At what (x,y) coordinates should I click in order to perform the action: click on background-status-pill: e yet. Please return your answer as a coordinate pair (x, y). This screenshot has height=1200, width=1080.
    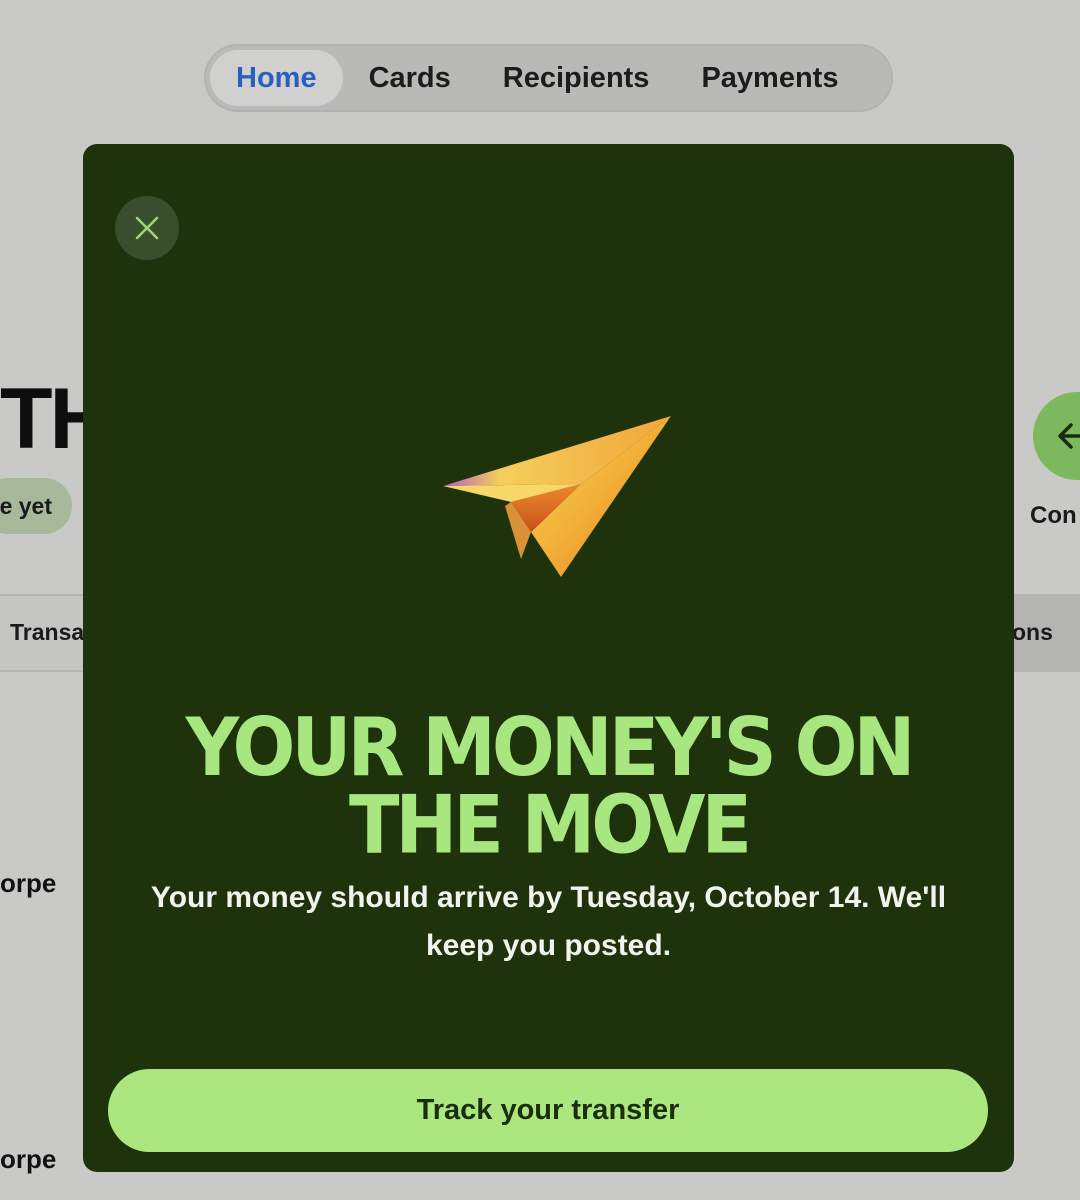
    Looking at the image, I should click on (36, 506).